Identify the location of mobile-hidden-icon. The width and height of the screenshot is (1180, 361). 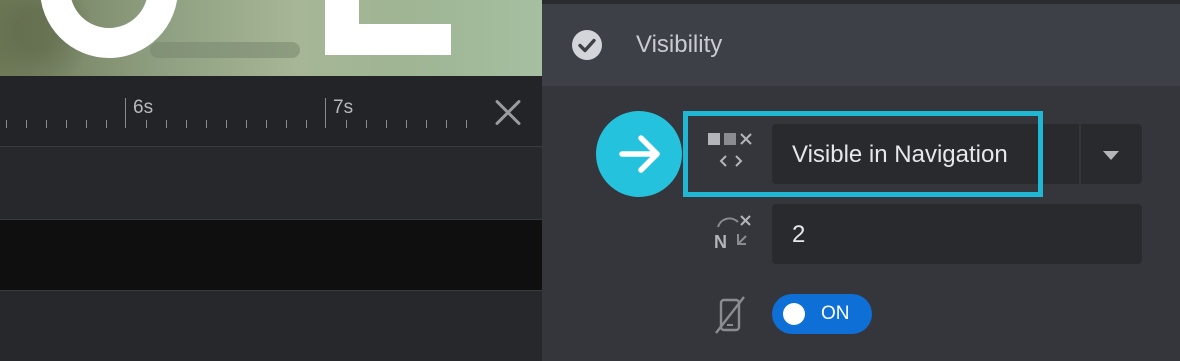
(731, 317).